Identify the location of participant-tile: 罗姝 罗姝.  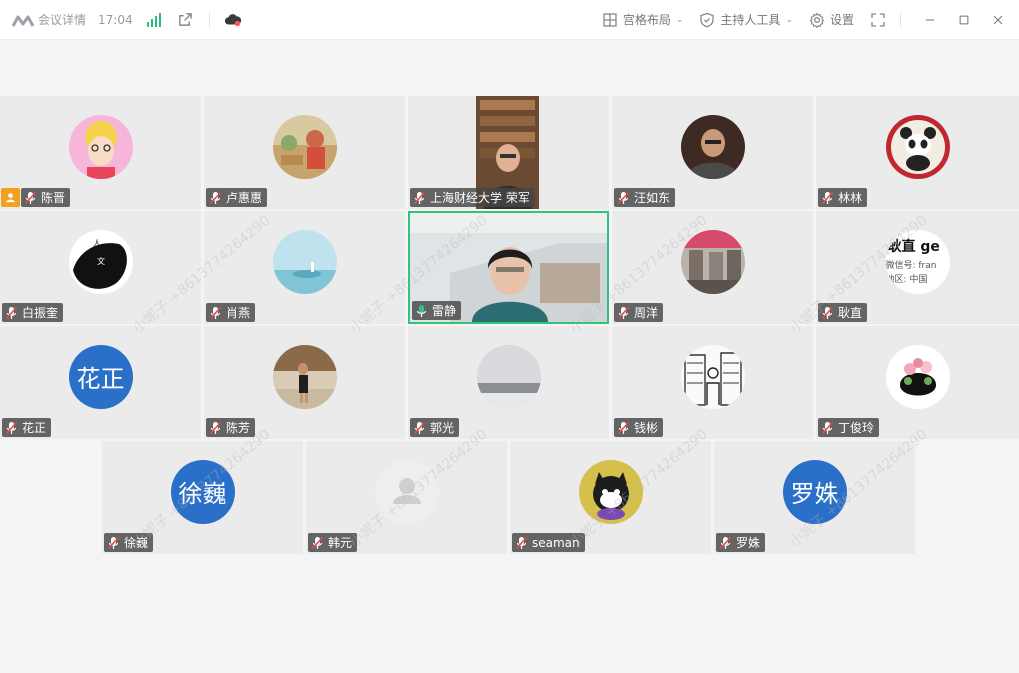
(814, 497).